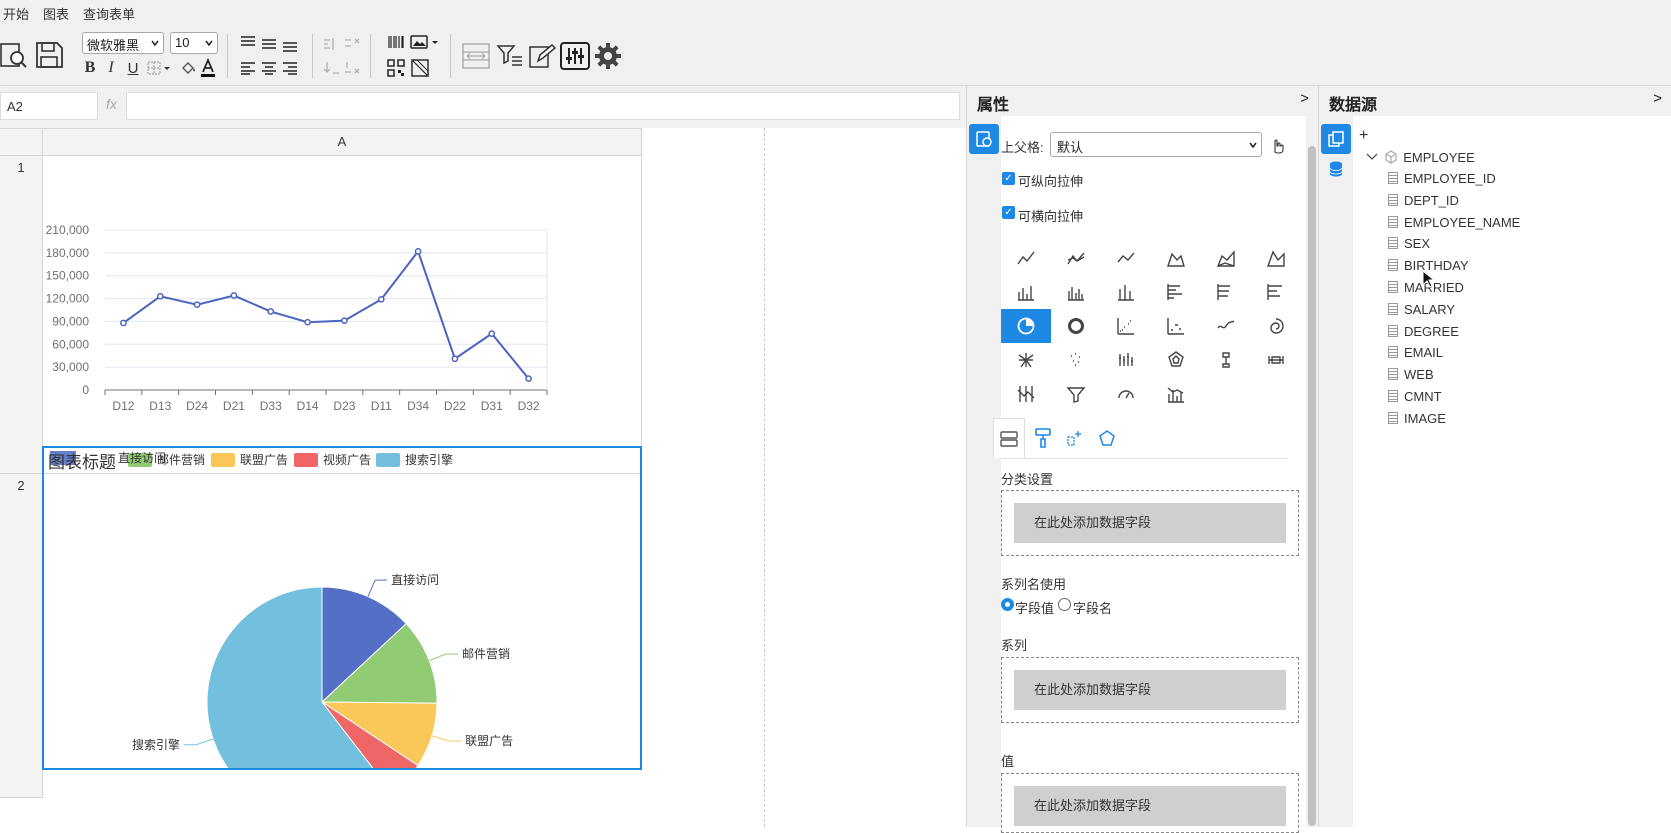  Describe the element at coordinates (111, 68) in the screenshot. I see `italic-icon: I` at that location.